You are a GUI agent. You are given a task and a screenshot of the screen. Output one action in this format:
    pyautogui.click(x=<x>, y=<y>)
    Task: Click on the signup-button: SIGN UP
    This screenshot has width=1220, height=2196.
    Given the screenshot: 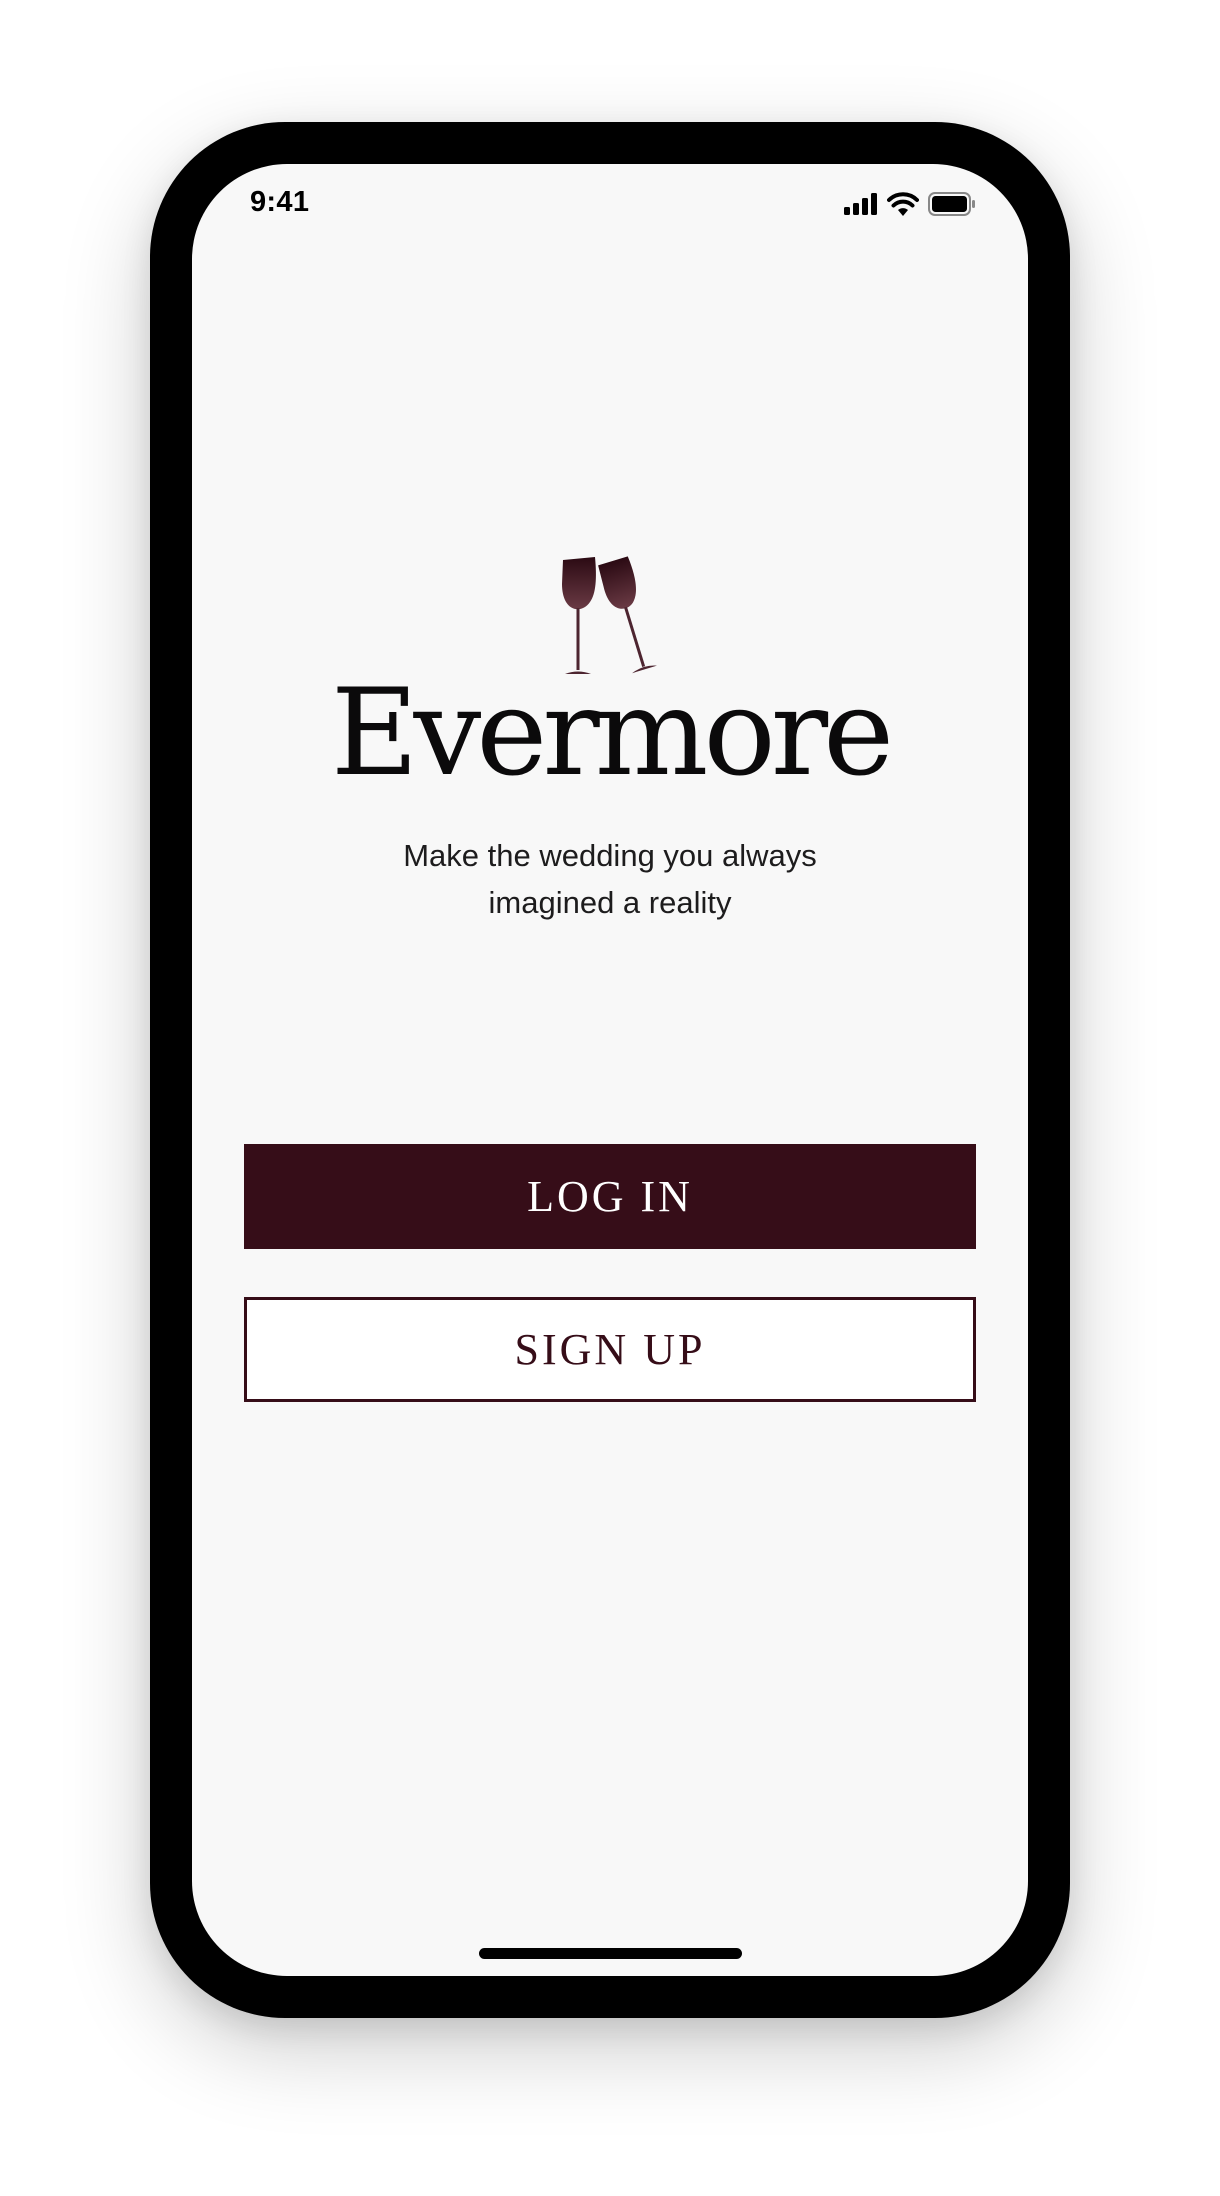 What is the action you would take?
    pyautogui.click(x=610, y=1349)
    